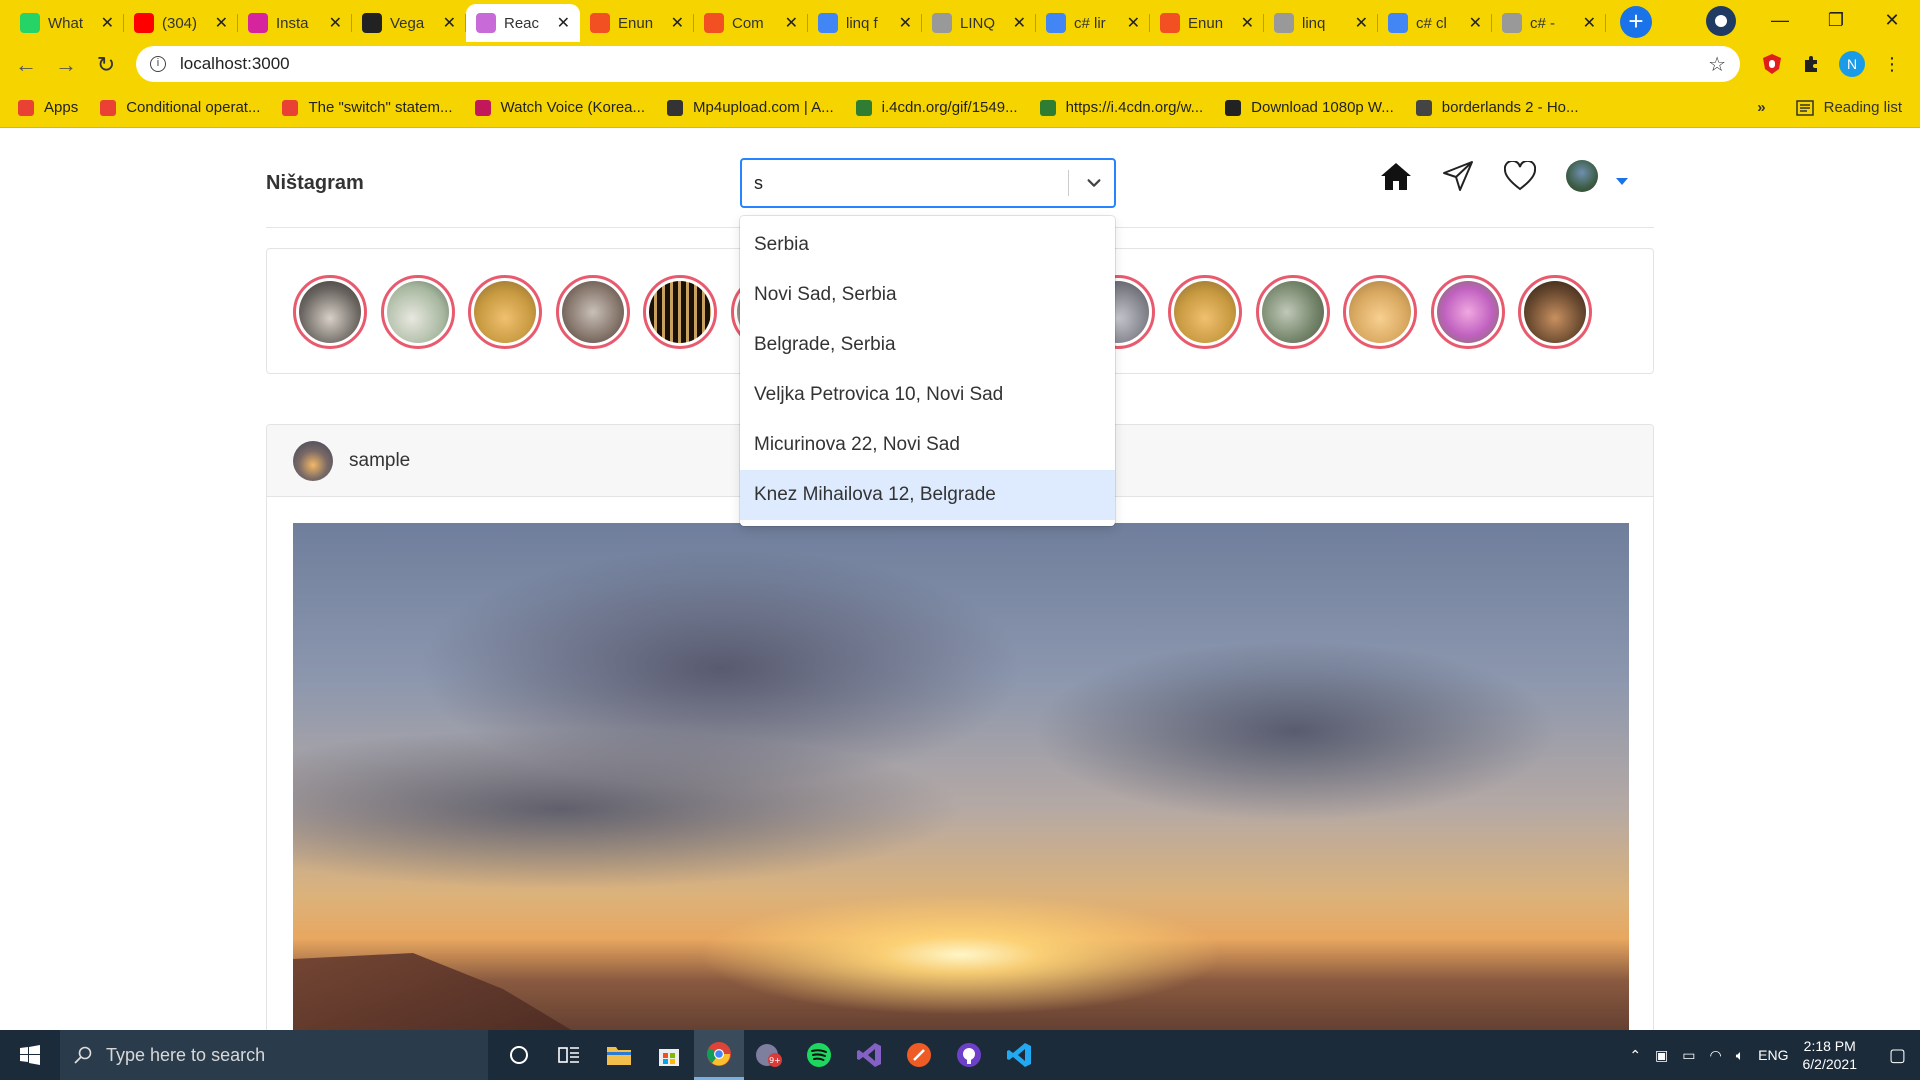 This screenshot has width=1920, height=1080. Describe the element at coordinates (1661, 1055) in the screenshot. I see `device-icon: ▣` at that location.